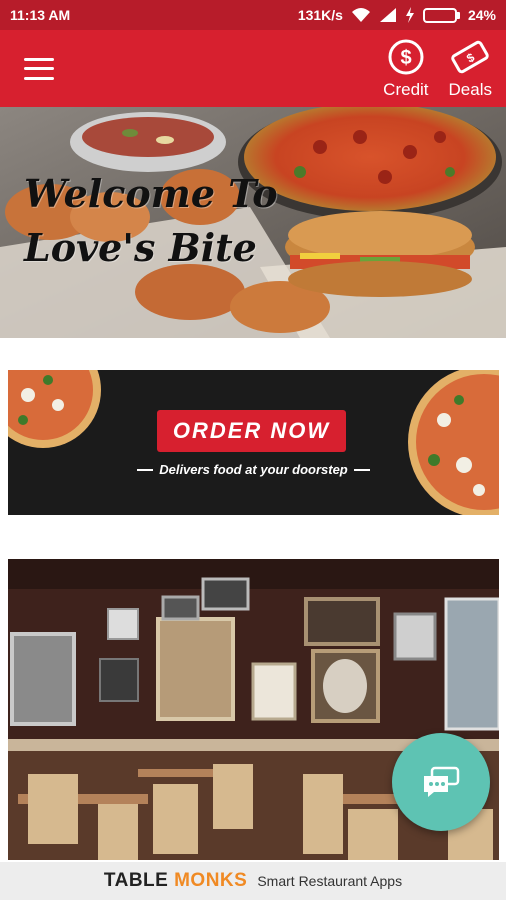 The width and height of the screenshot is (506, 900). I want to click on status-time: 11:13 AM, so click(40, 15).